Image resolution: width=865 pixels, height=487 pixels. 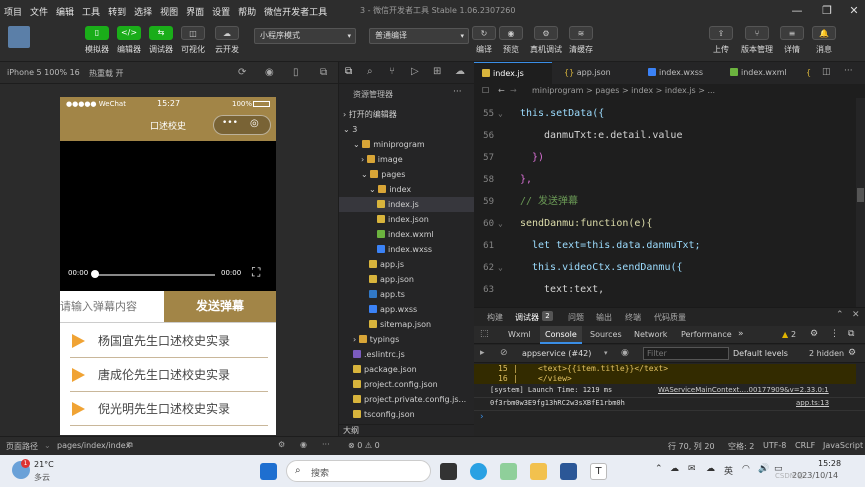 I want to click on tab-console: Console, so click(x=561, y=335).